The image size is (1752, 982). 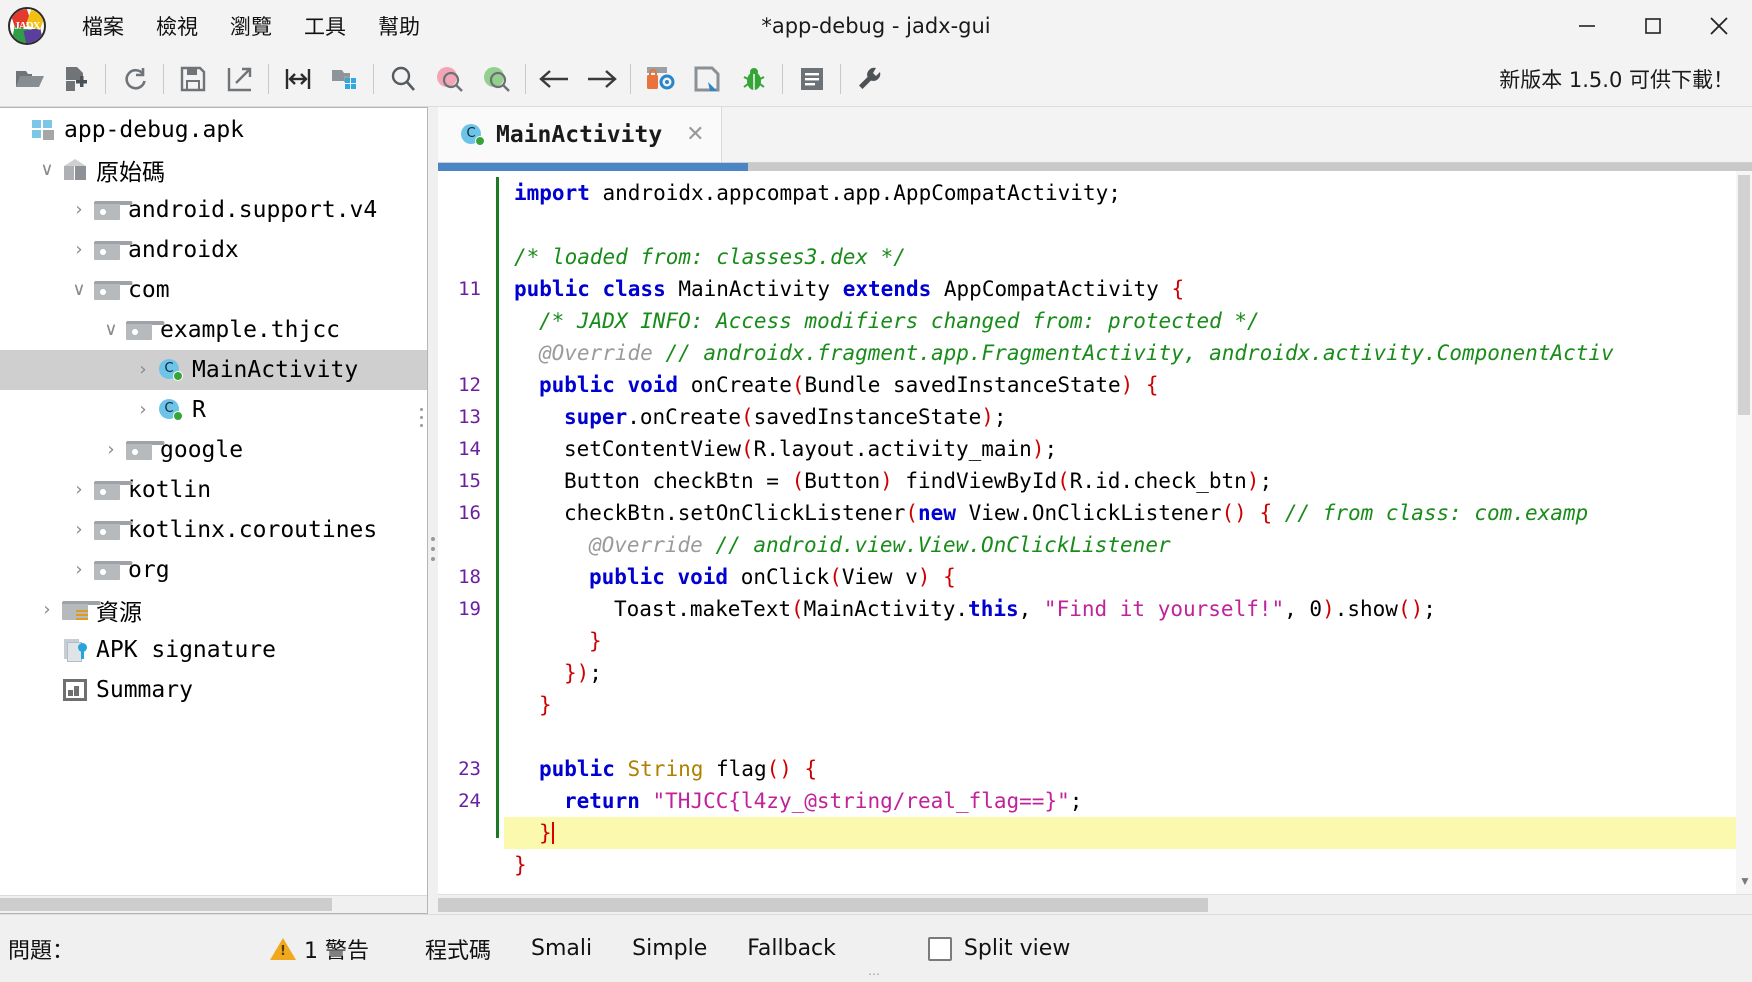 What do you see at coordinates (1587, 25) in the screenshot?
I see `minimize-button` at bounding box center [1587, 25].